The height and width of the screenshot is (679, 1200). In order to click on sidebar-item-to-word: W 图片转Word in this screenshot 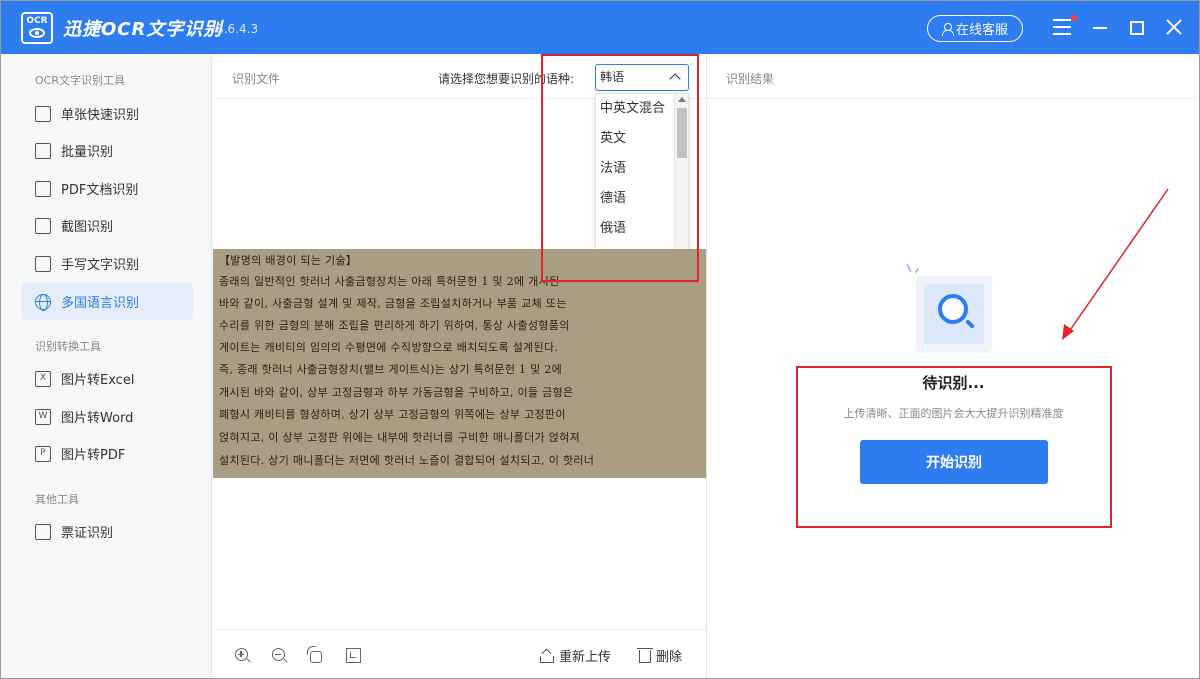, I will do `click(107, 416)`.